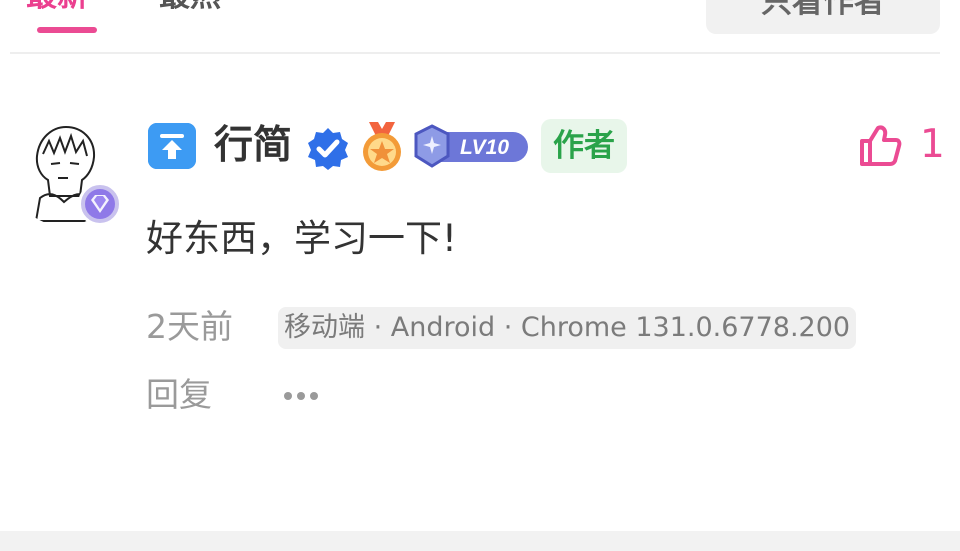  Describe the element at coordinates (880, 145) in the screenshot. I see `thumbs-up-icon` at that location.